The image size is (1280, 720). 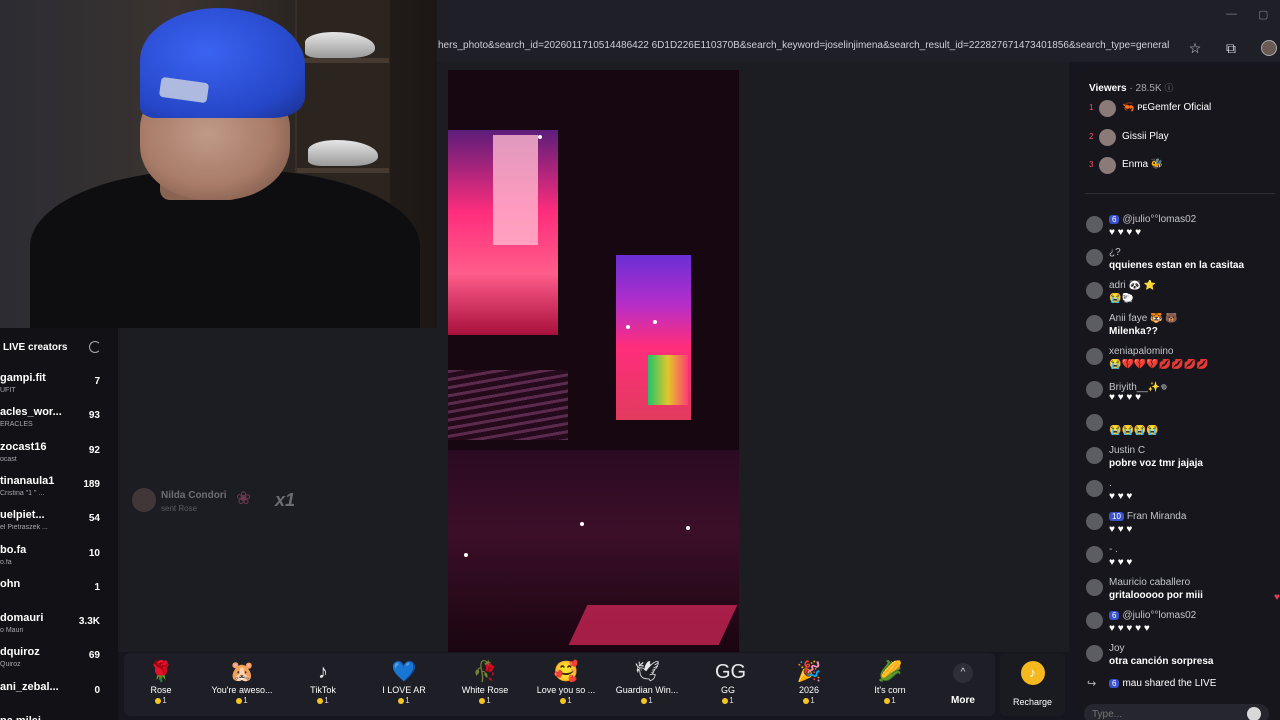 What do you see at coordinates (222, 63) in the screenshot?
I see `blue-cap` at bounding box center [222, 63].